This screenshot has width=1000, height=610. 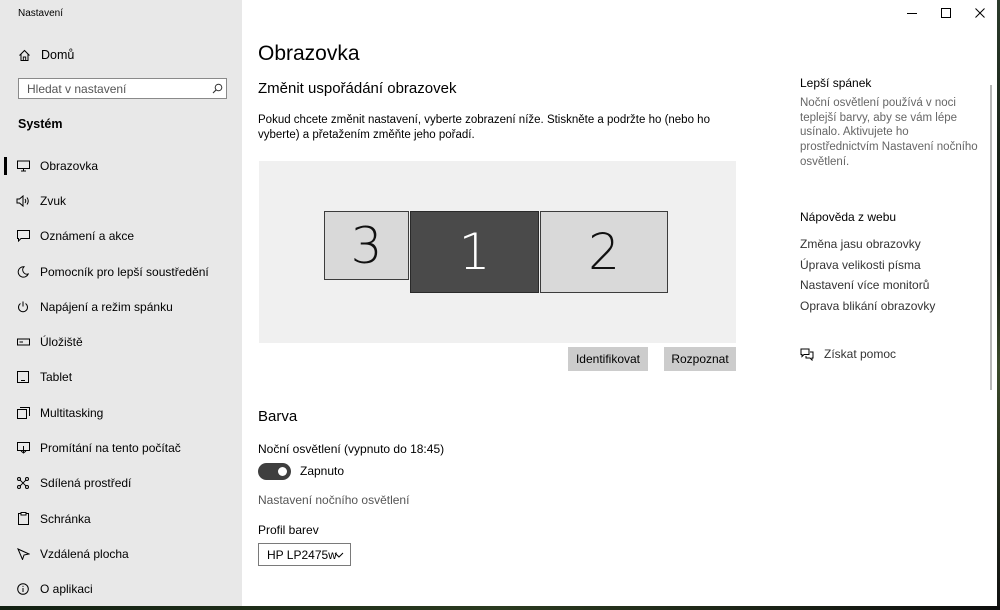 I want to click on maximize-button, so click(x=946, y=13).